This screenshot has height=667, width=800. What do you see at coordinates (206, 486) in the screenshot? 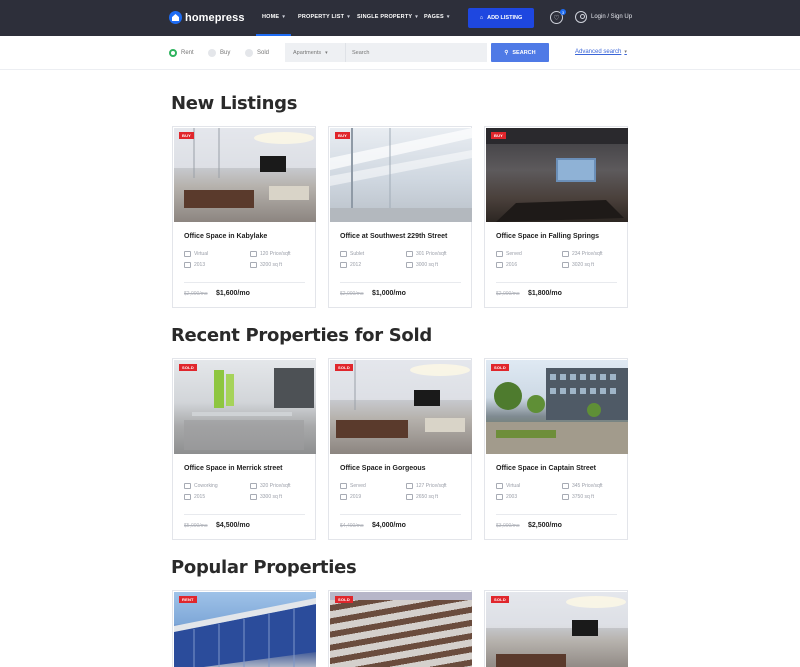
I see `meta-type-text: Coworking` at bounding box center [206, 486].